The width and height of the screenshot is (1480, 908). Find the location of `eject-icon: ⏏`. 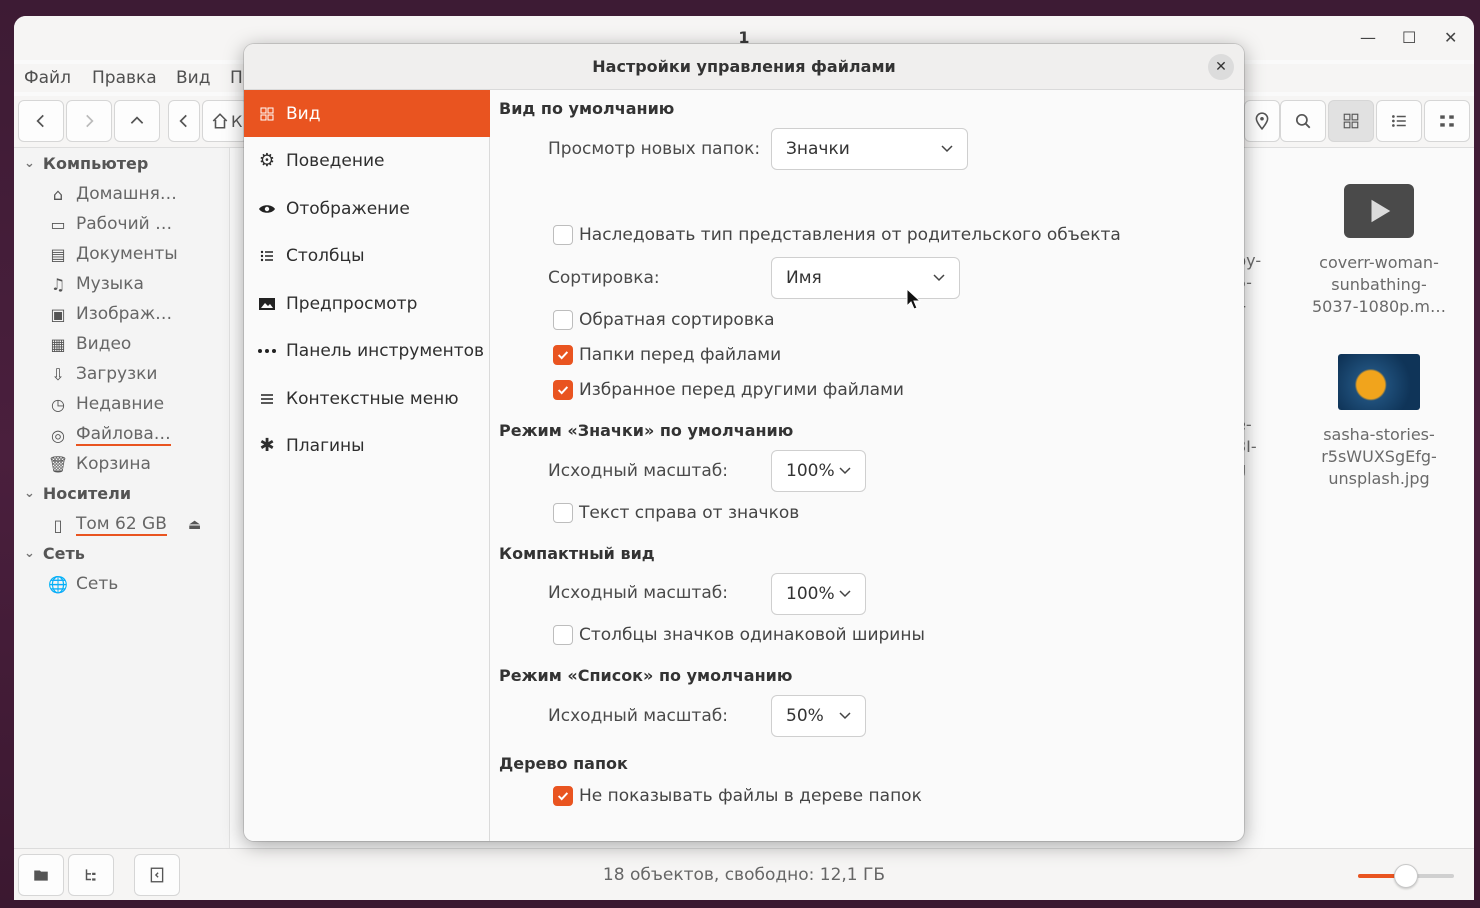

eject-icon: ⏏ is located at coordinates (194, 525).